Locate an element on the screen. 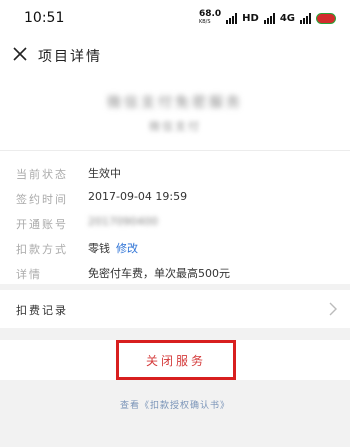  detail-value: 零钱 is located at coordinates (99, 248).